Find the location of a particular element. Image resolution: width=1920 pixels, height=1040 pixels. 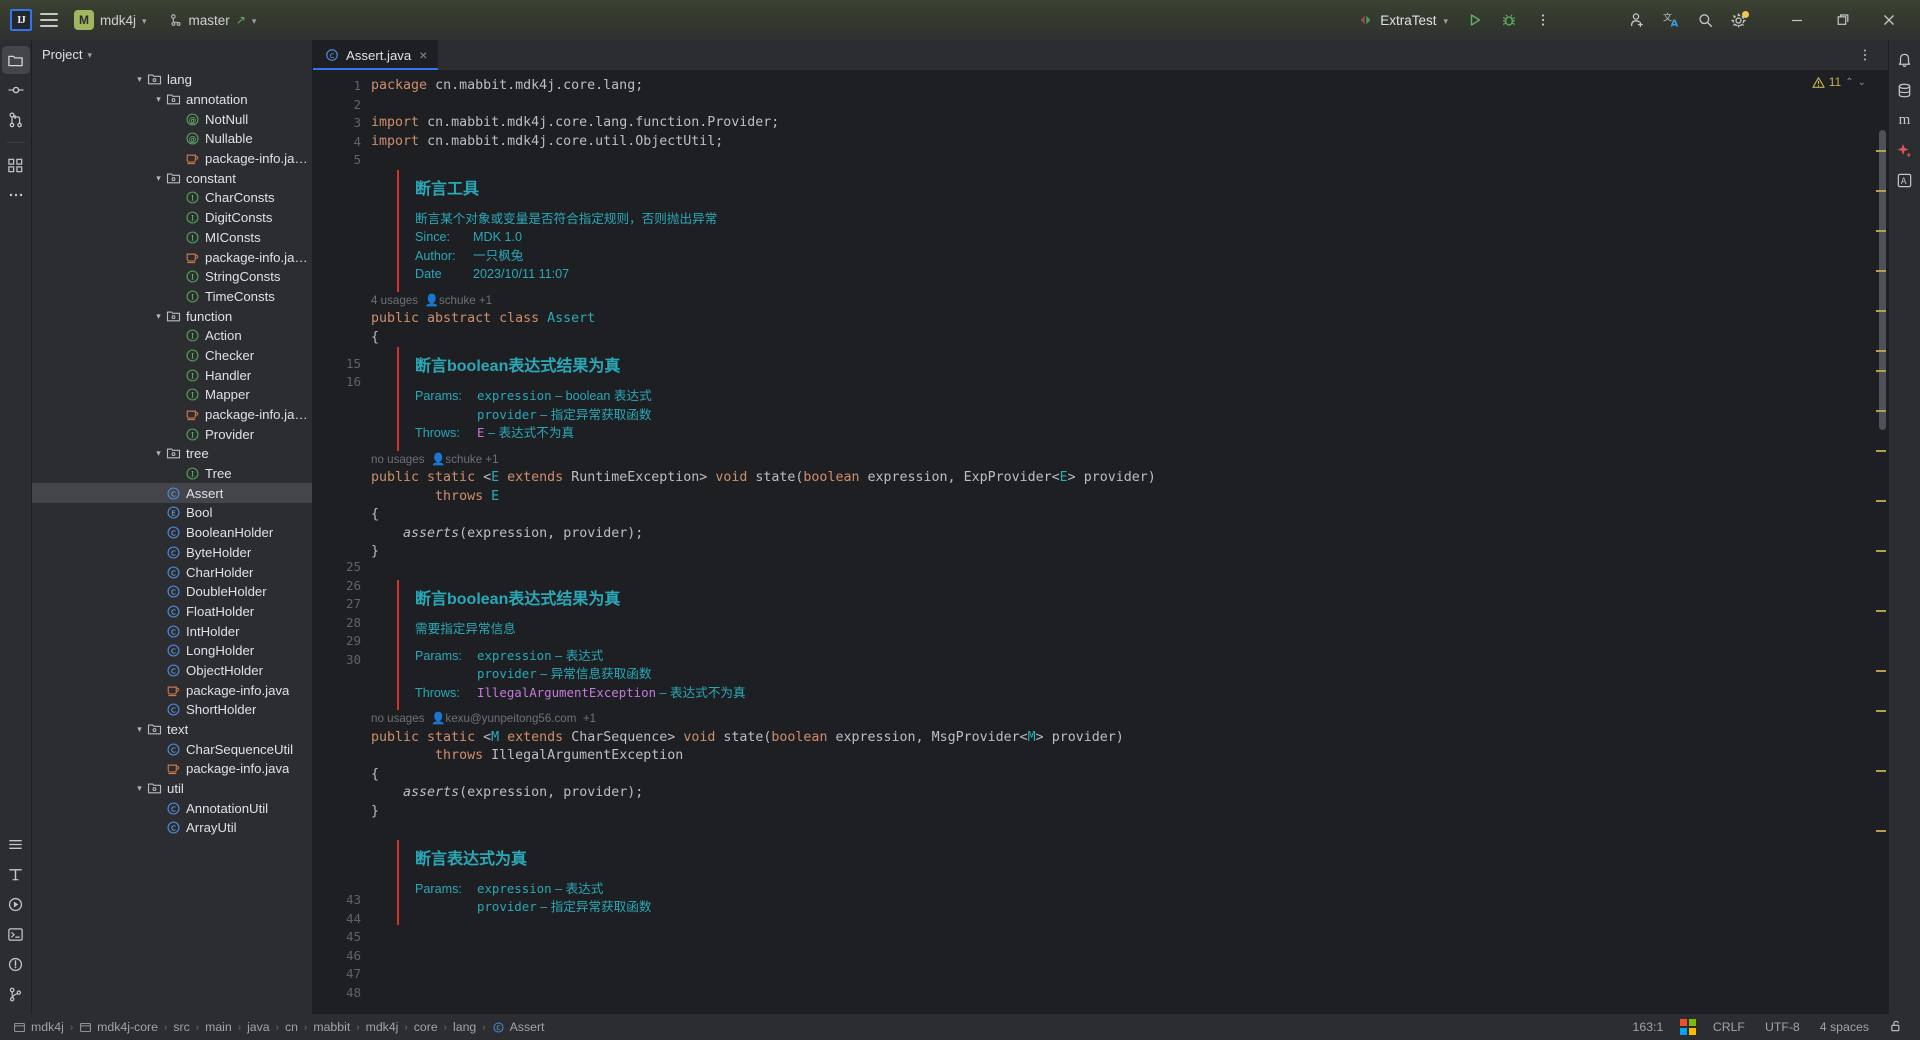

tree-node-floatholder: C FloatHolder is located at coordinates (172, 612).